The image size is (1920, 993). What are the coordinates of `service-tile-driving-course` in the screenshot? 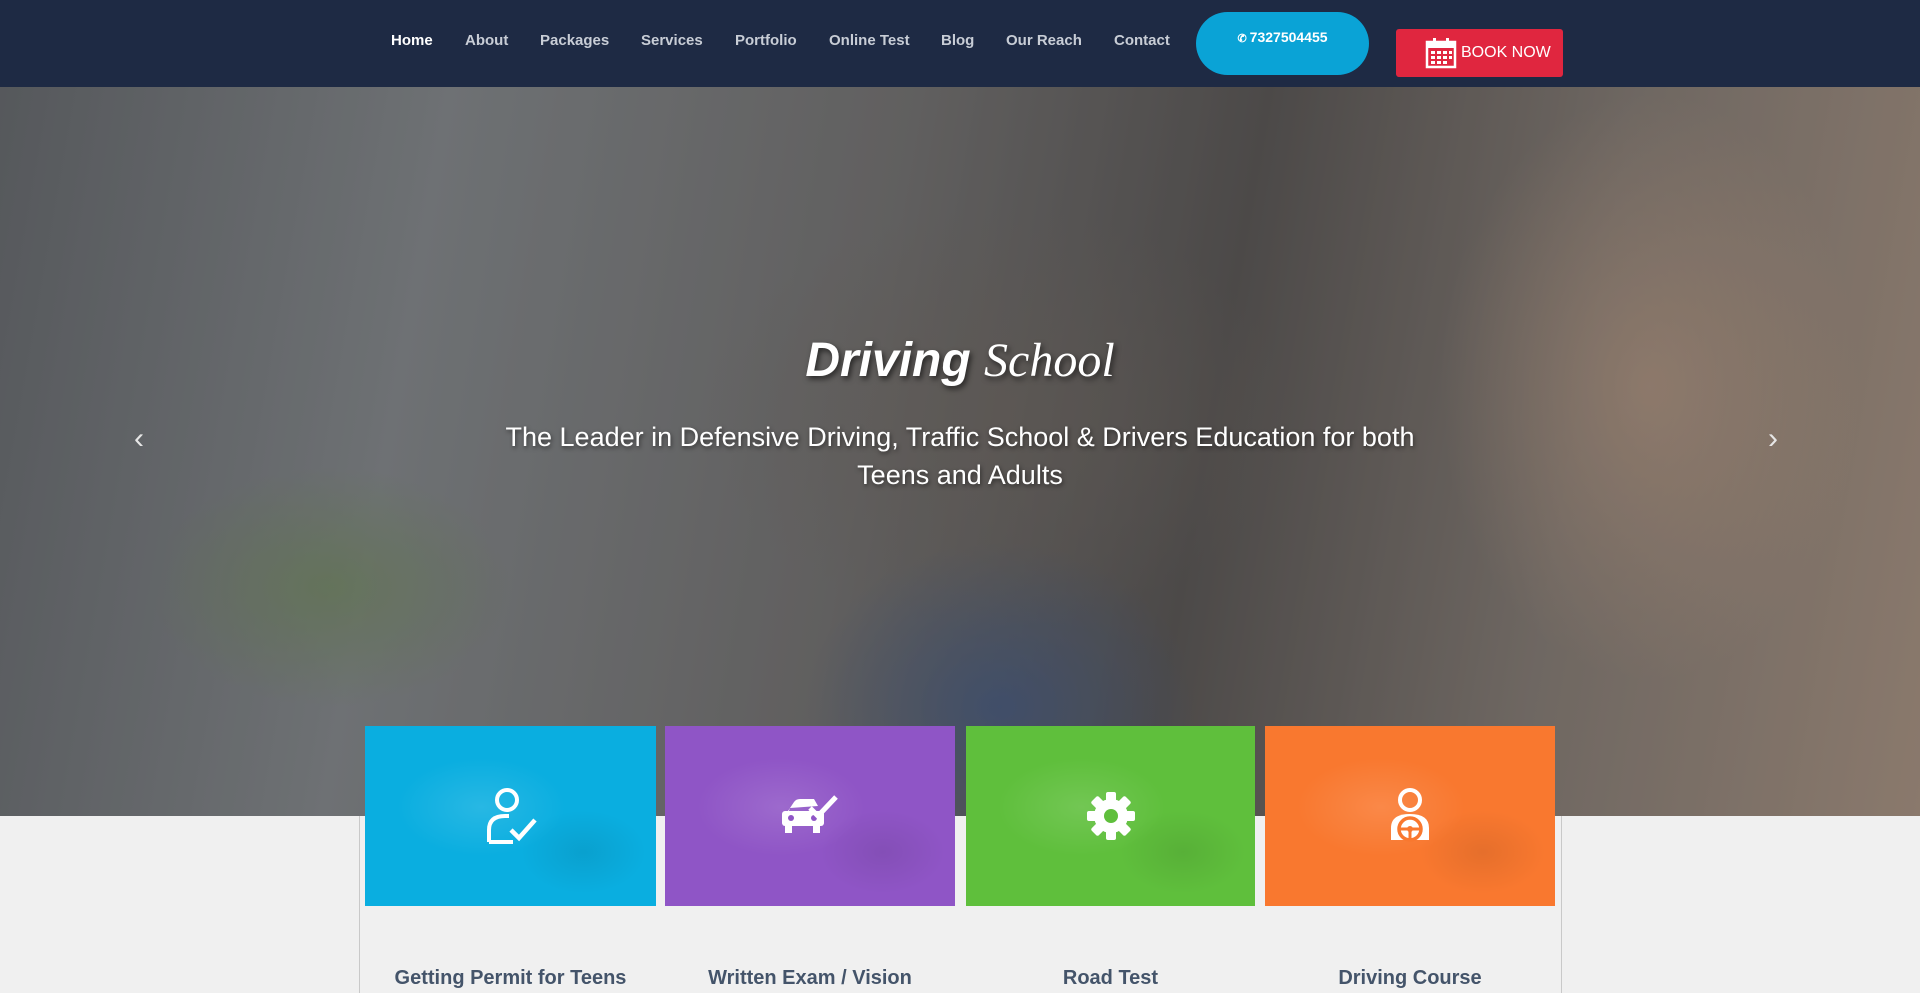 It's located at (1410, 816).